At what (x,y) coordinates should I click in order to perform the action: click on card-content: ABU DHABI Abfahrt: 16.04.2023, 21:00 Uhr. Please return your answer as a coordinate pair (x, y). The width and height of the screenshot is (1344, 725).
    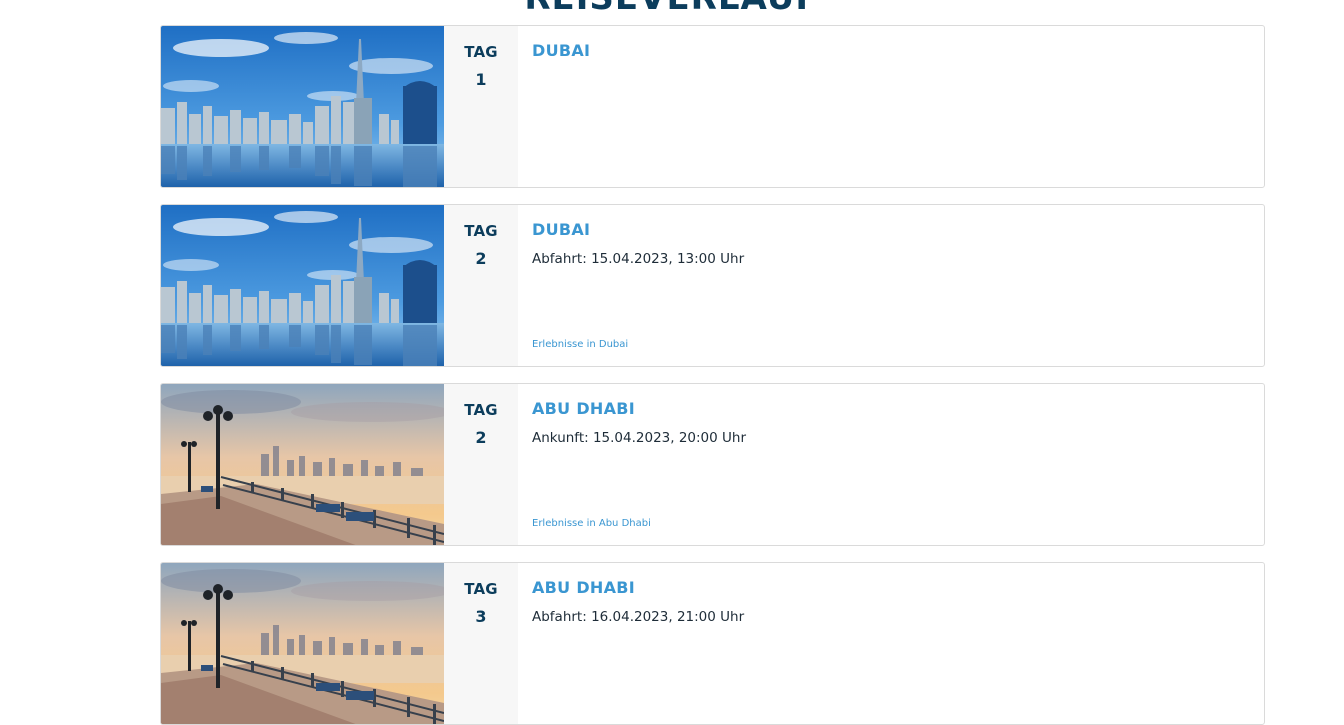
    Looking at the image, I should click on (890, 643).